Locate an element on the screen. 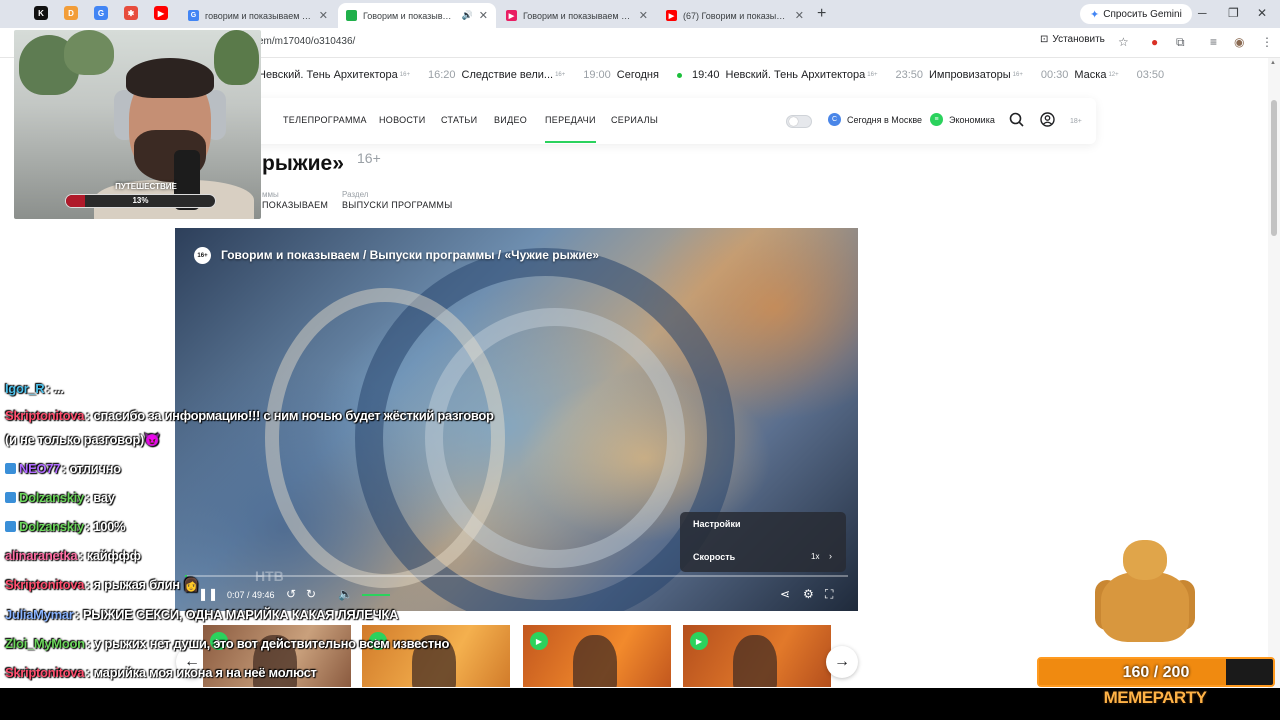 This screenshot has height=720, width=1280. speed-option: Скорость is located at coordinates (714, 557).